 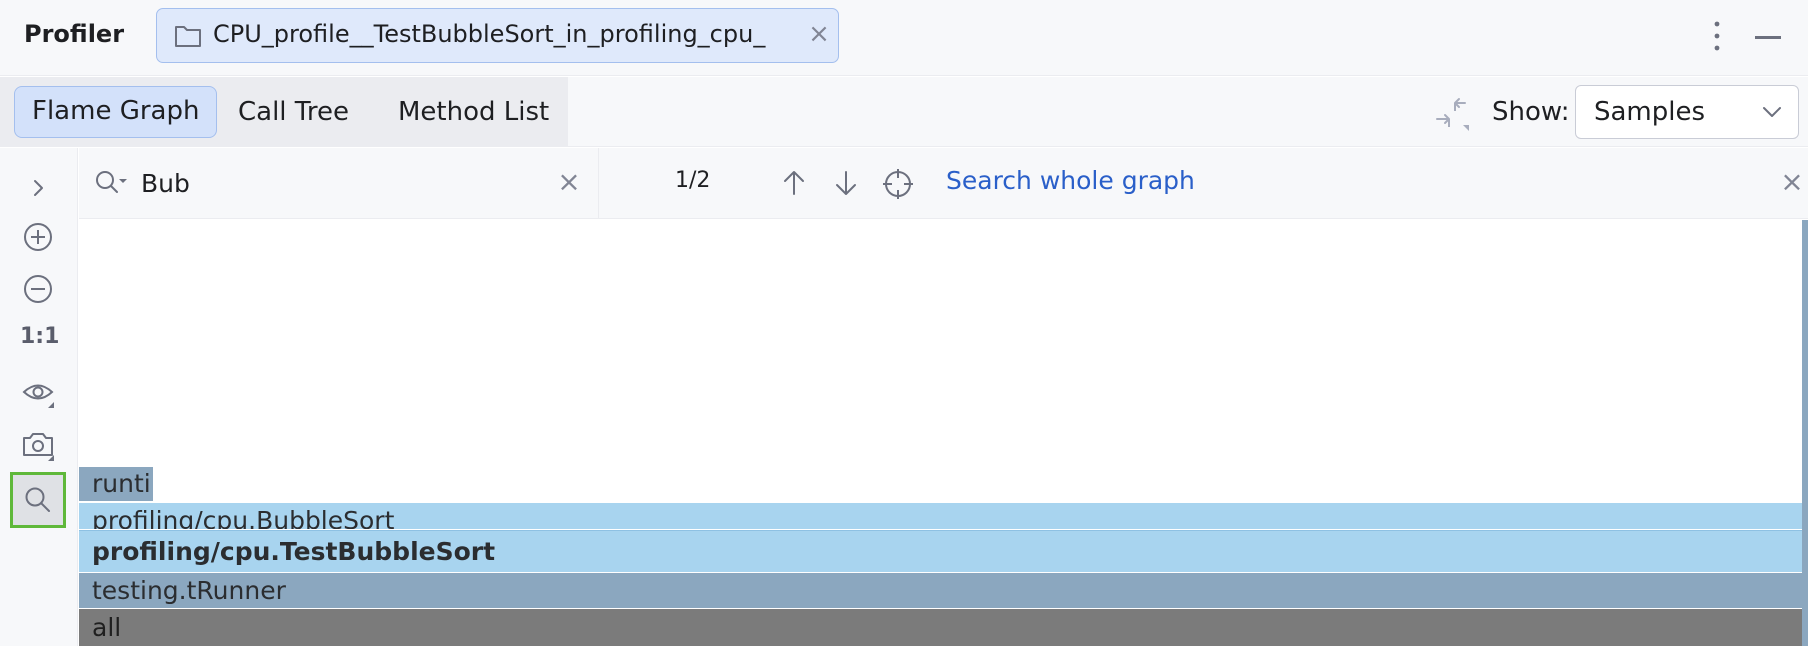 I want to click on close-tab-icon: ×, so click(x=819, y=34).